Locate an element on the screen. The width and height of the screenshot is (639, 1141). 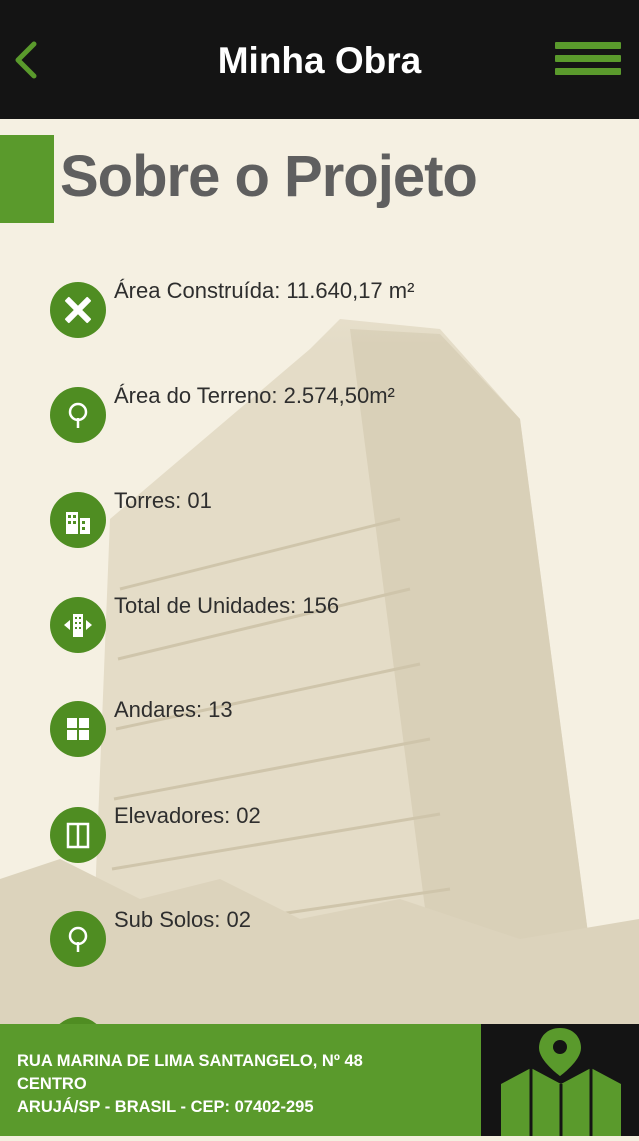
elevator-icon is located at coordinates (78, 835).